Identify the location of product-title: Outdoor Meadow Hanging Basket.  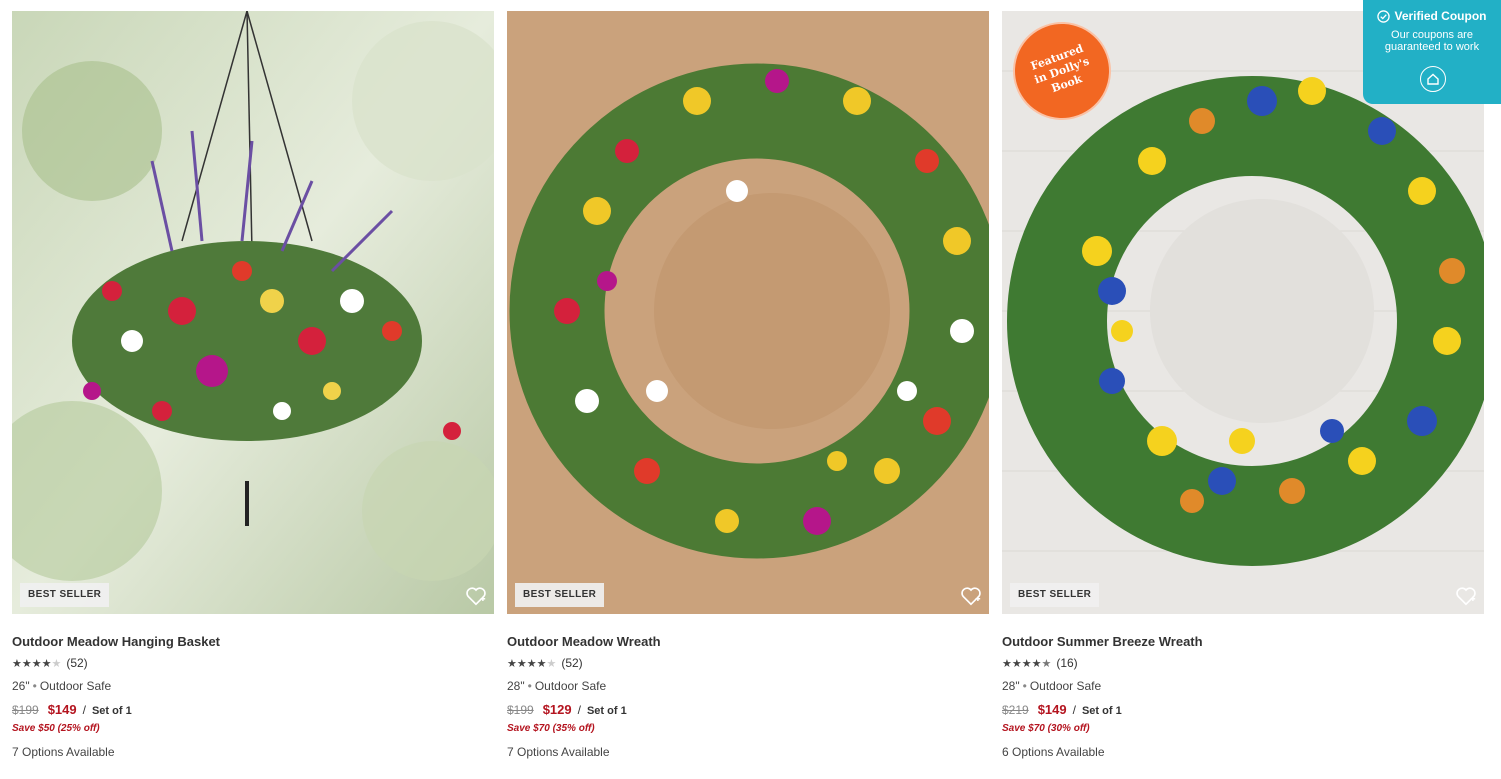
(253, 642).